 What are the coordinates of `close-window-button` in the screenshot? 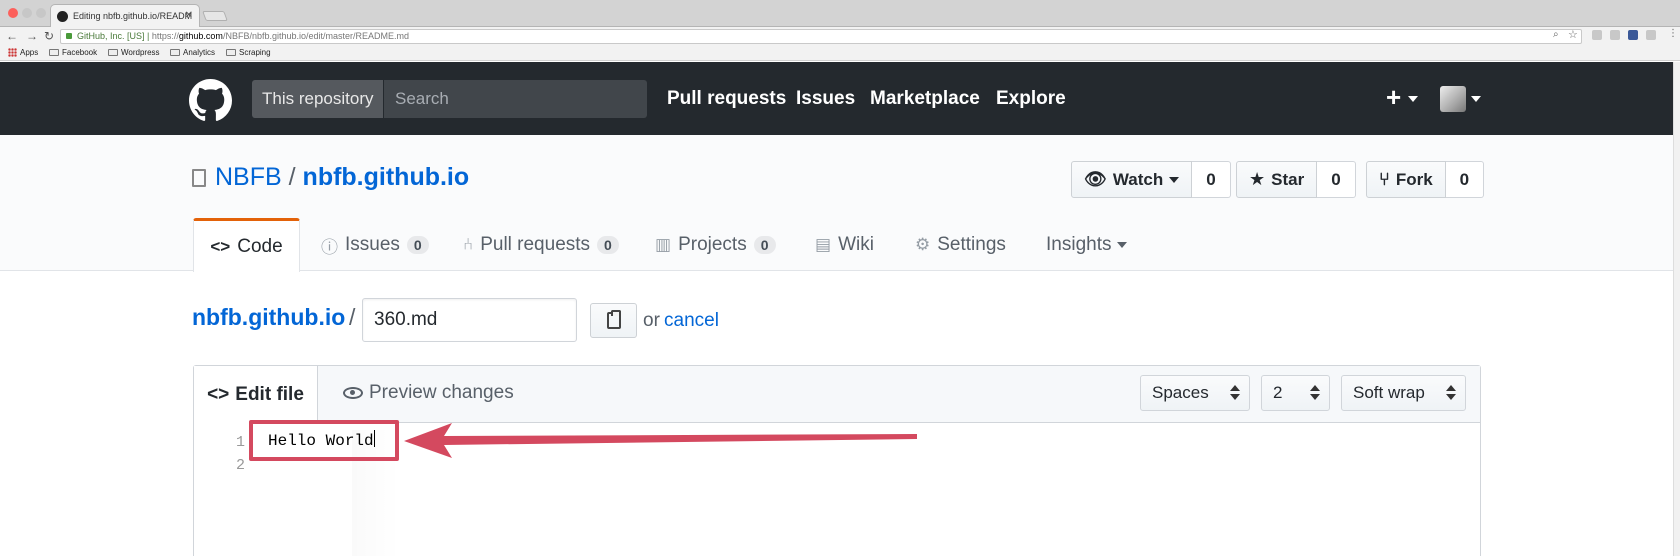 It's located at (13, 13).